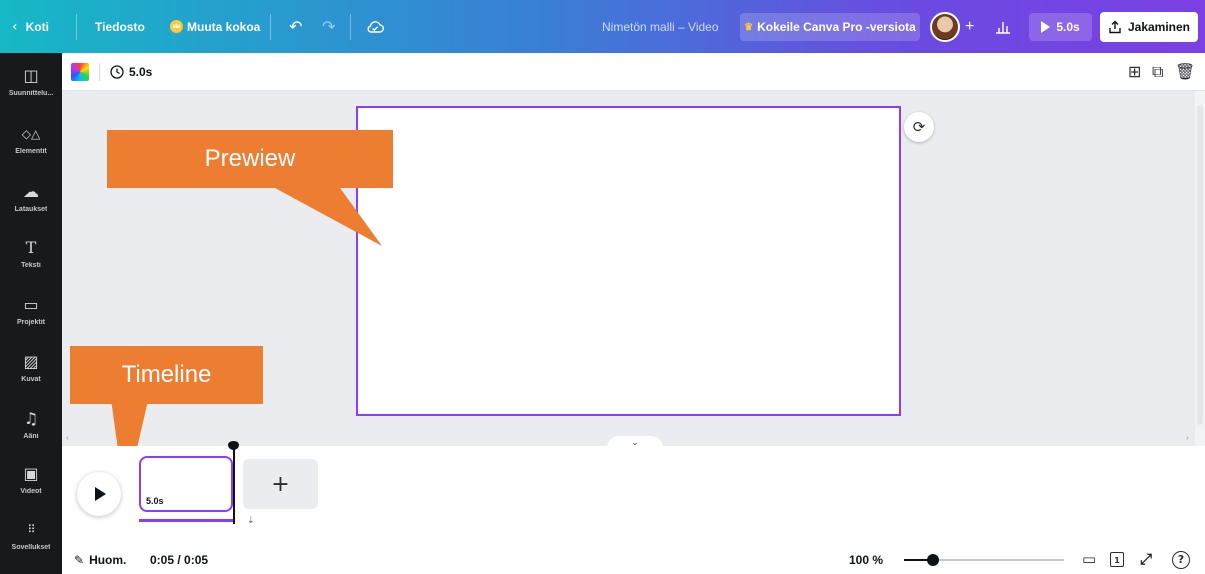  Describe the element at coordinates (1089, 559) in the screenshot. I see `grid-view-icon: ▭` at that location.